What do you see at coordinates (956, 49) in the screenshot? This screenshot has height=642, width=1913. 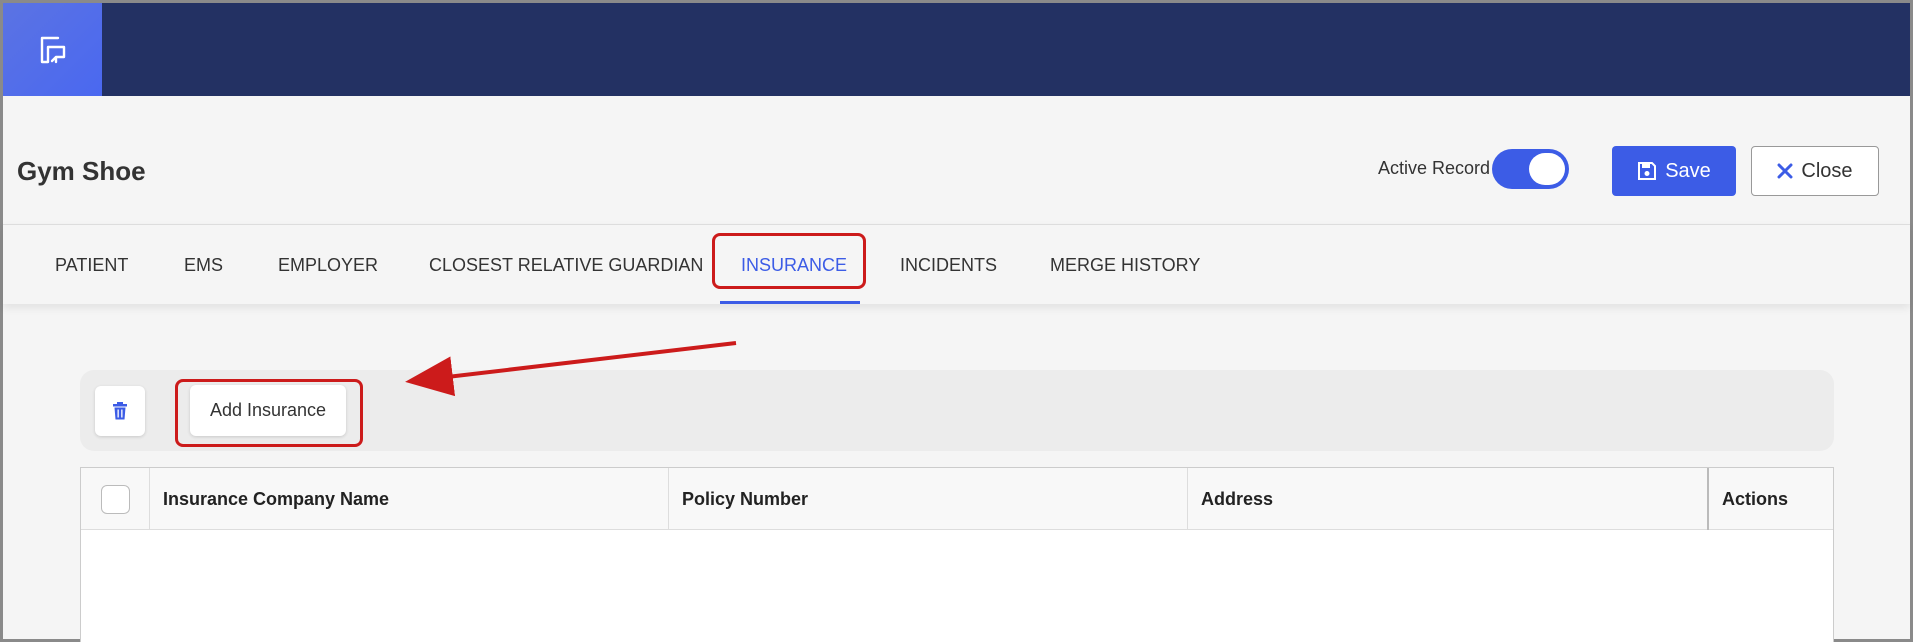 I see `top-bar` at bounding box center [956, 49].